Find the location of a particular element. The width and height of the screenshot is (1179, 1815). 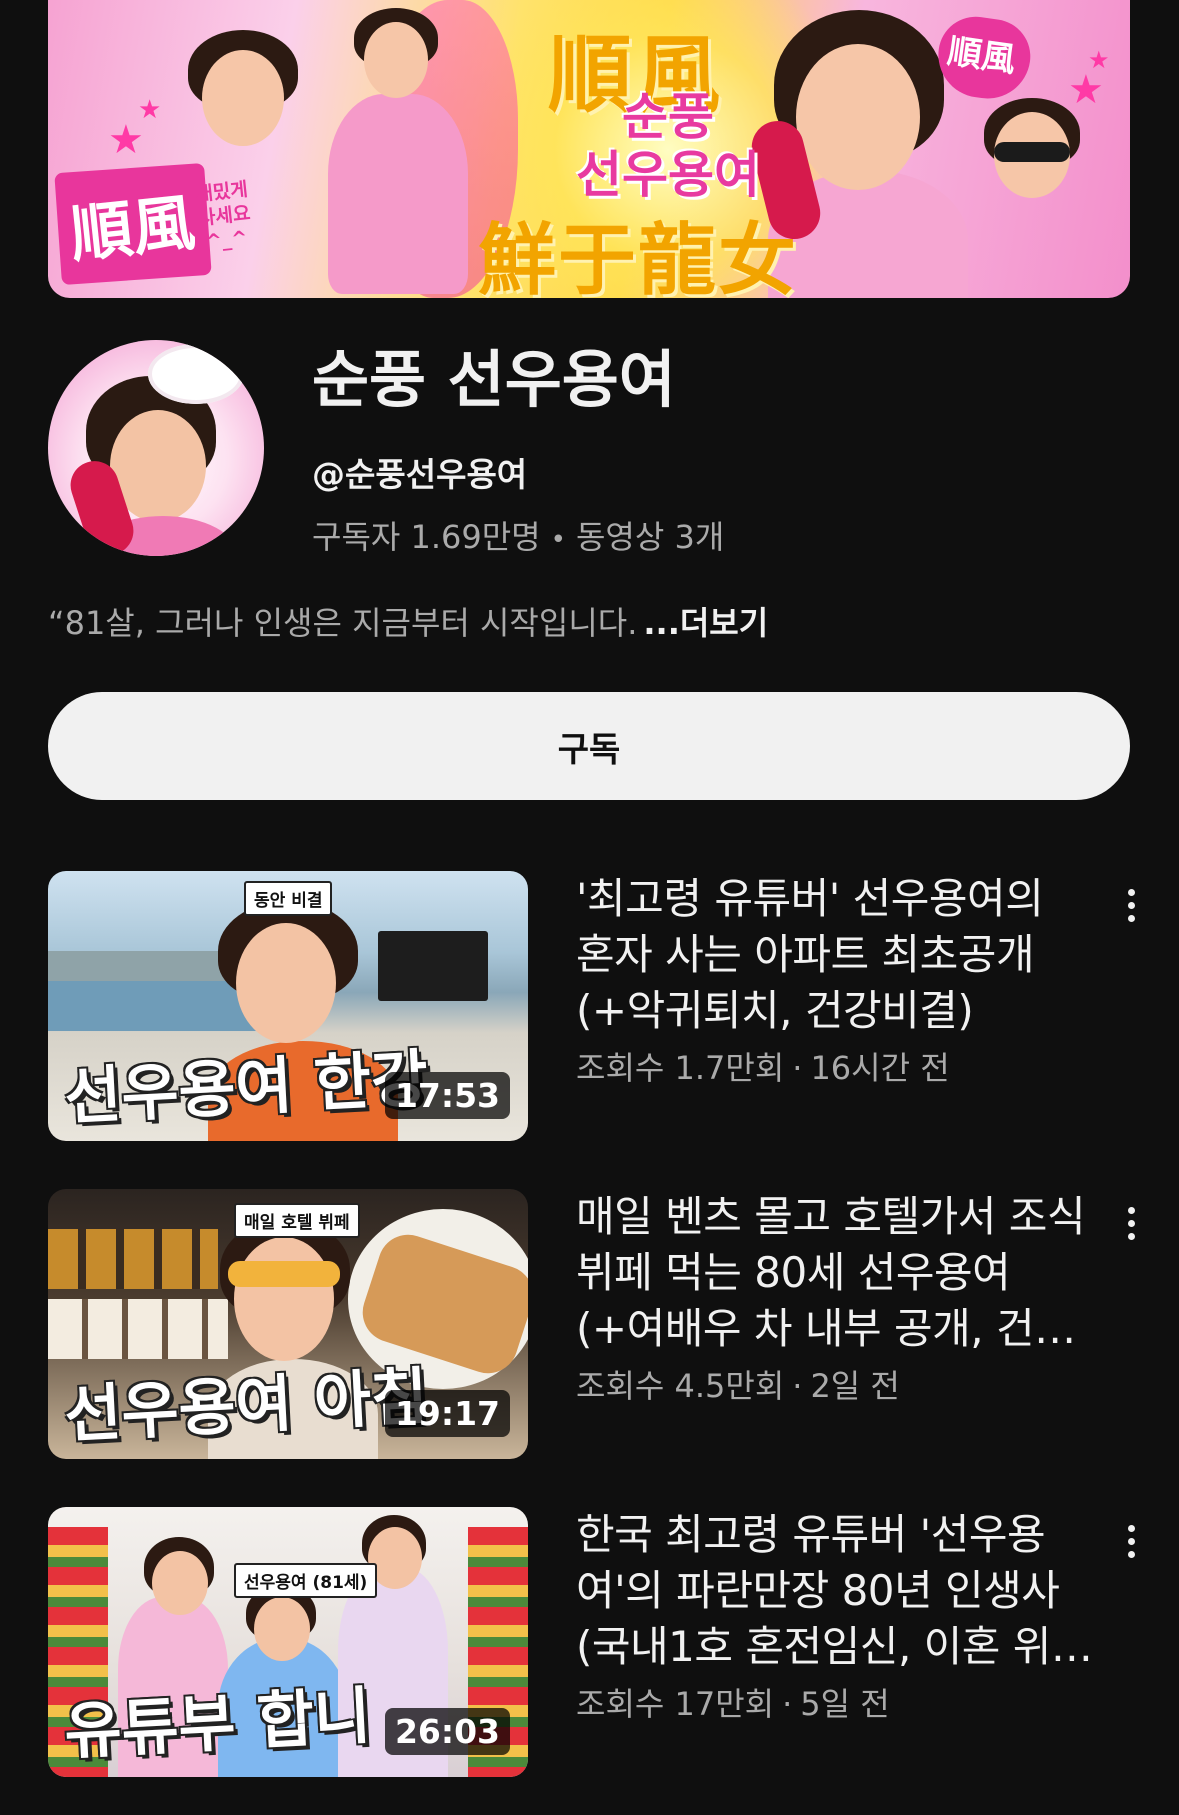

channel-stats: 구독자 1.69만명 • 동영상 3개 is located at coordinates (518, 535).